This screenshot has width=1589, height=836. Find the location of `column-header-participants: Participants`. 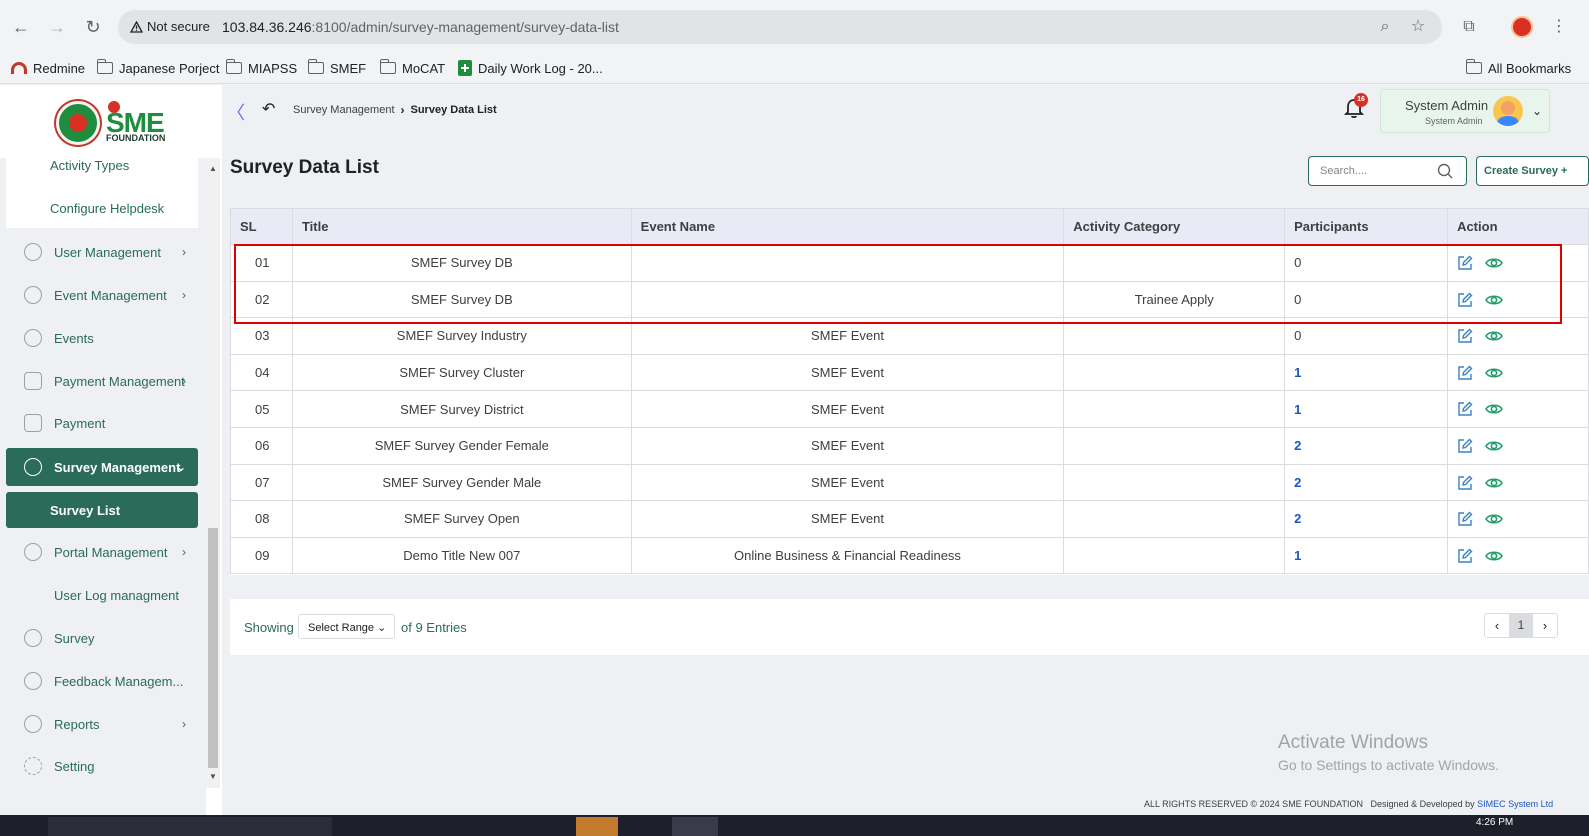

column-header-participants: Participants is located at coordinates (1366, 226).